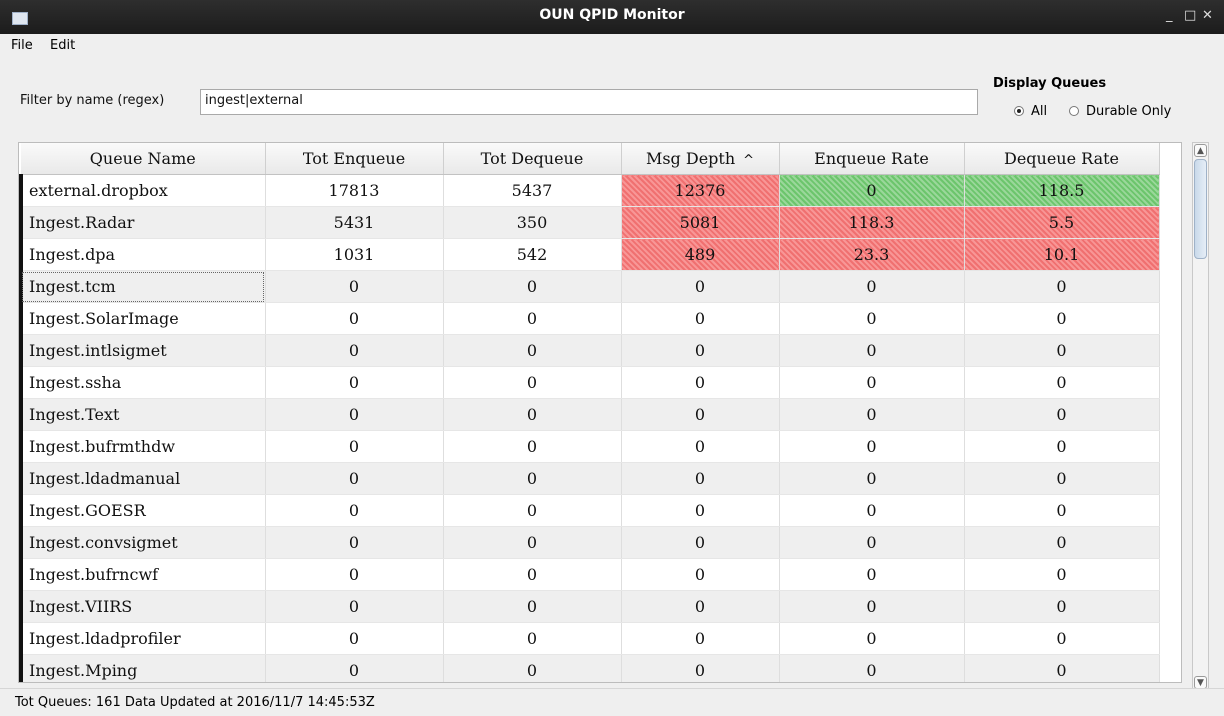 Image resolution: width=1224 pixels, height=716 pixels. Describe the element at coordinates (589, 542) in the screenshot. I see `table-row: Ingest.convsigmet 0 0 0 0 0` at that location.